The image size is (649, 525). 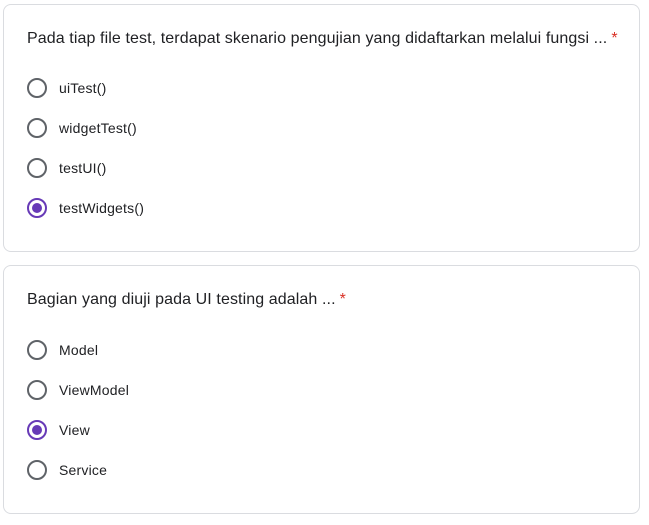 I want to click on radio-option-model: Model, so click(x=62, y=350).